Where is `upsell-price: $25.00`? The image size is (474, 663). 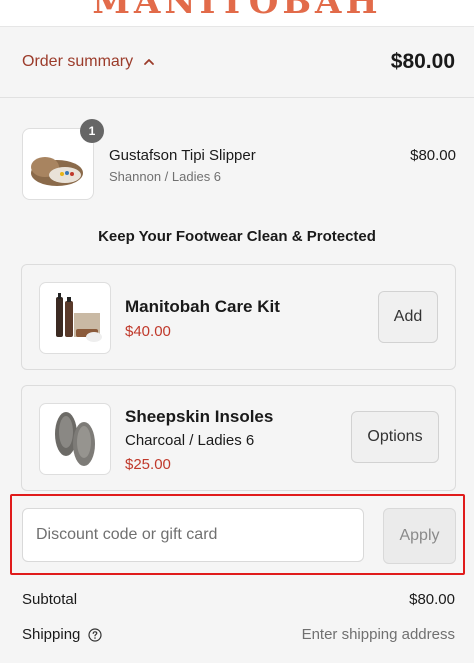
upsell-price: $25.00 is located at coordinates (148, 464).